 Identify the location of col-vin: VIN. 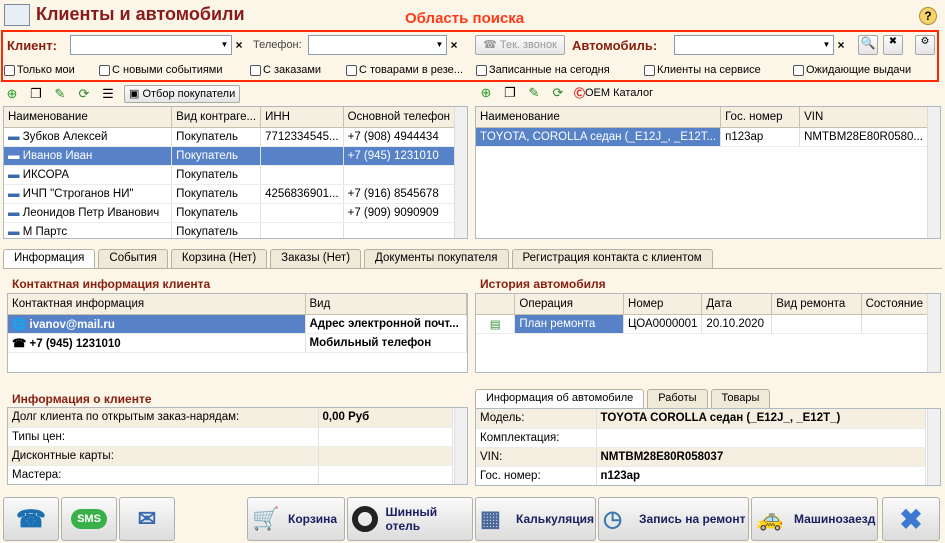
(863, 117).